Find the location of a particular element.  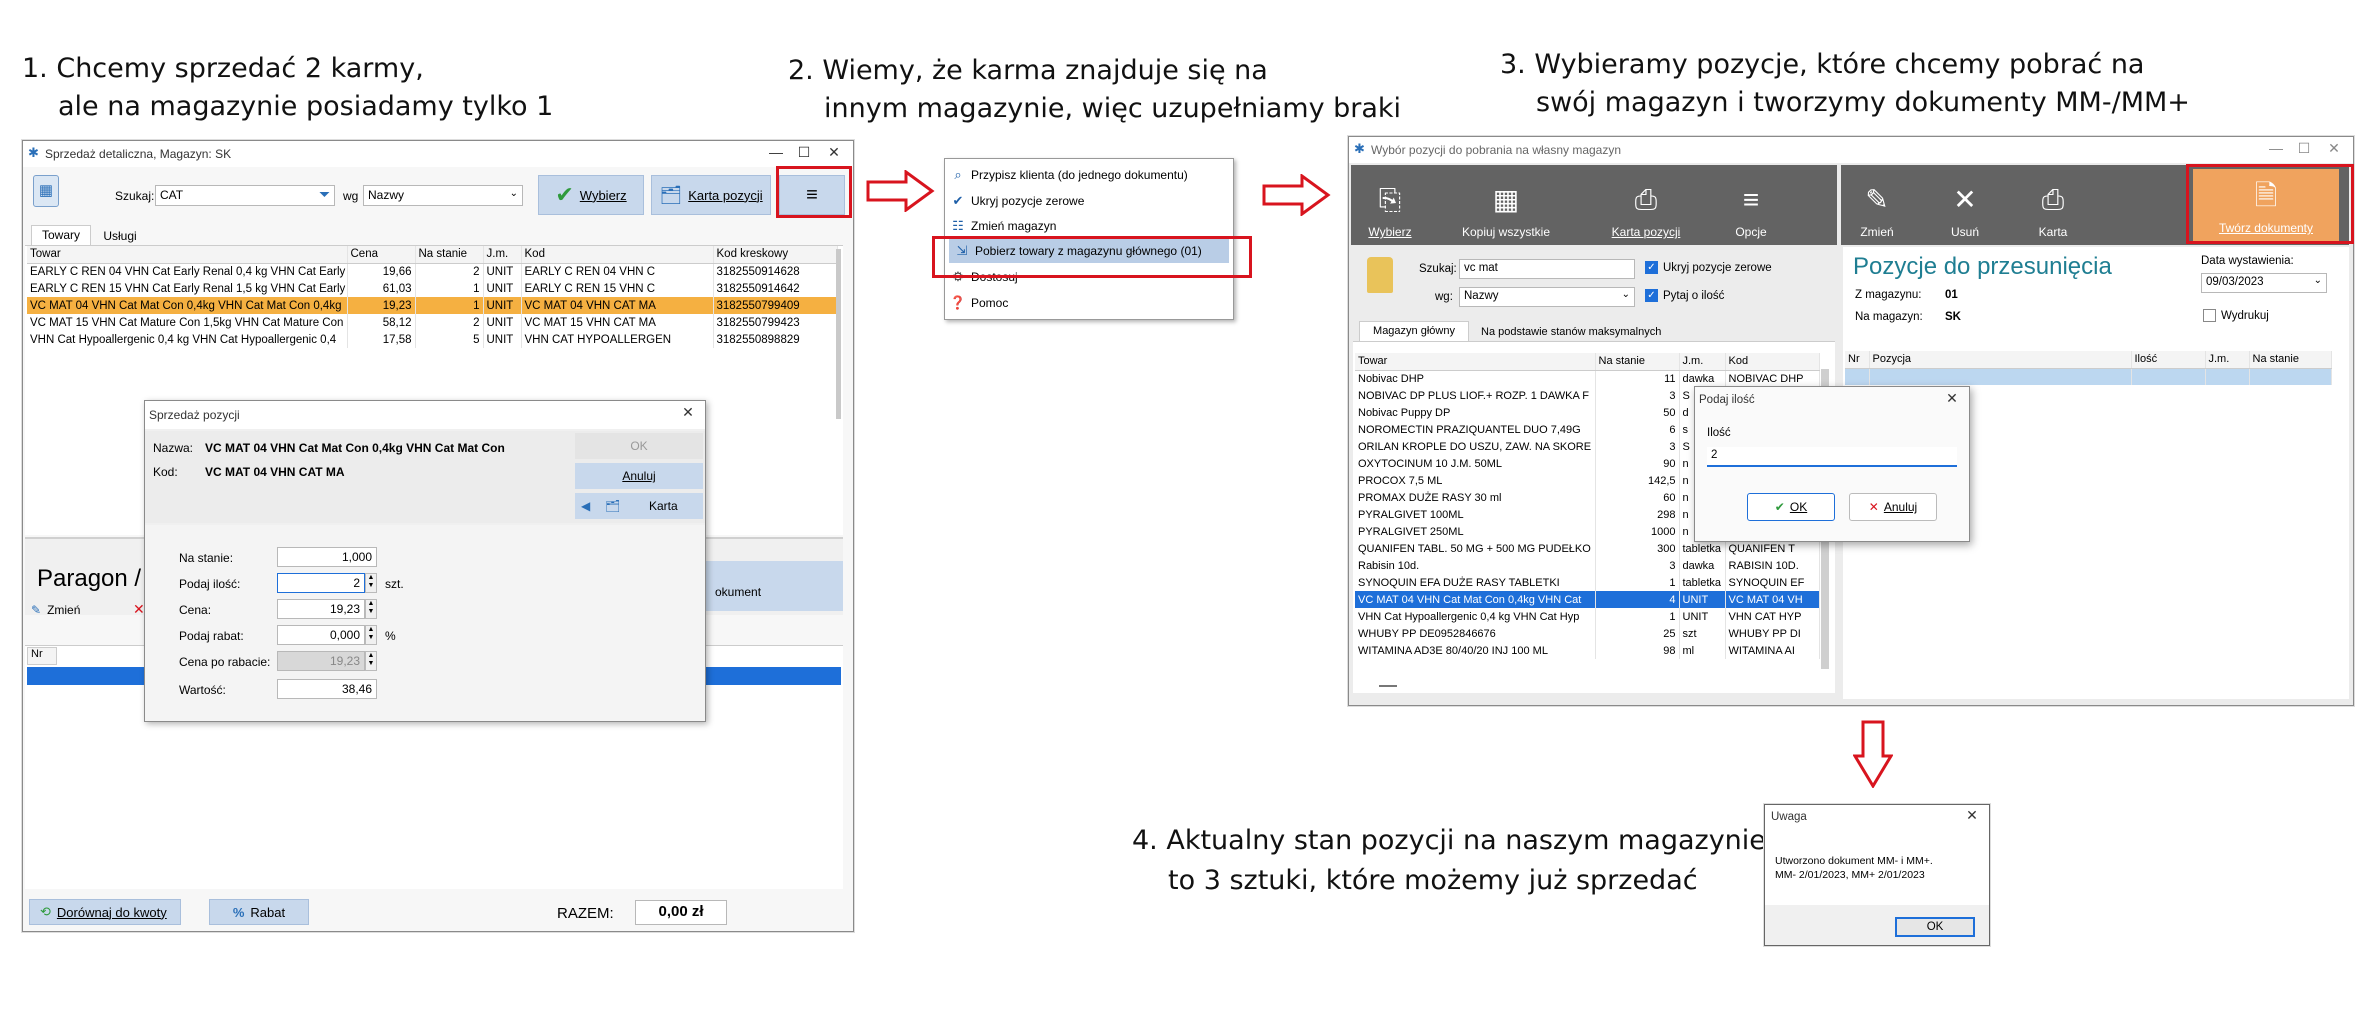

table-header: Towar Na stanie J.m. Kod is located at coordinates (1587, 362).